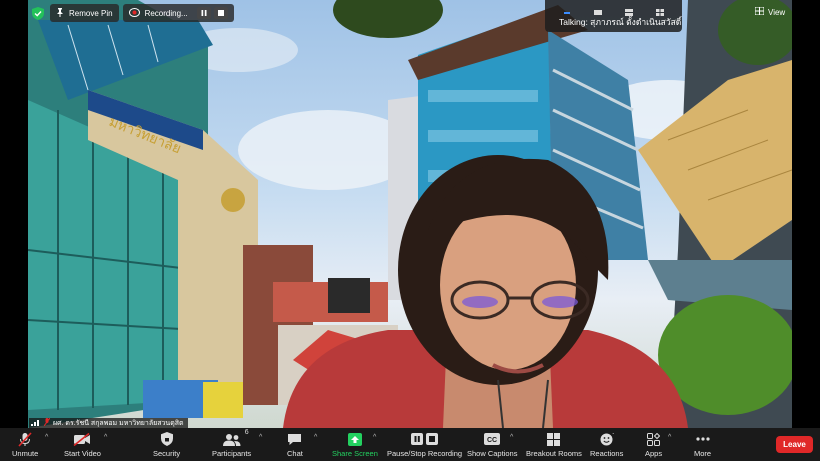  I want to click on smiley-reaction-icon: +, so click(607, 439).